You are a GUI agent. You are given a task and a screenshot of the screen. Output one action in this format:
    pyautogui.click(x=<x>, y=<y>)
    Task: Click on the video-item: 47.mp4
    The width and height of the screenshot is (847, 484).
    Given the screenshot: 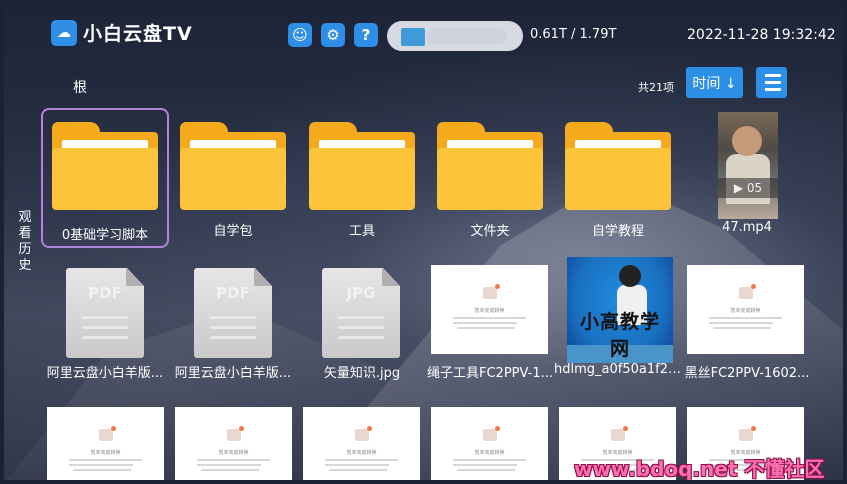 What is the action you would take?
    pyautogui.click(x=747, y=178)
    